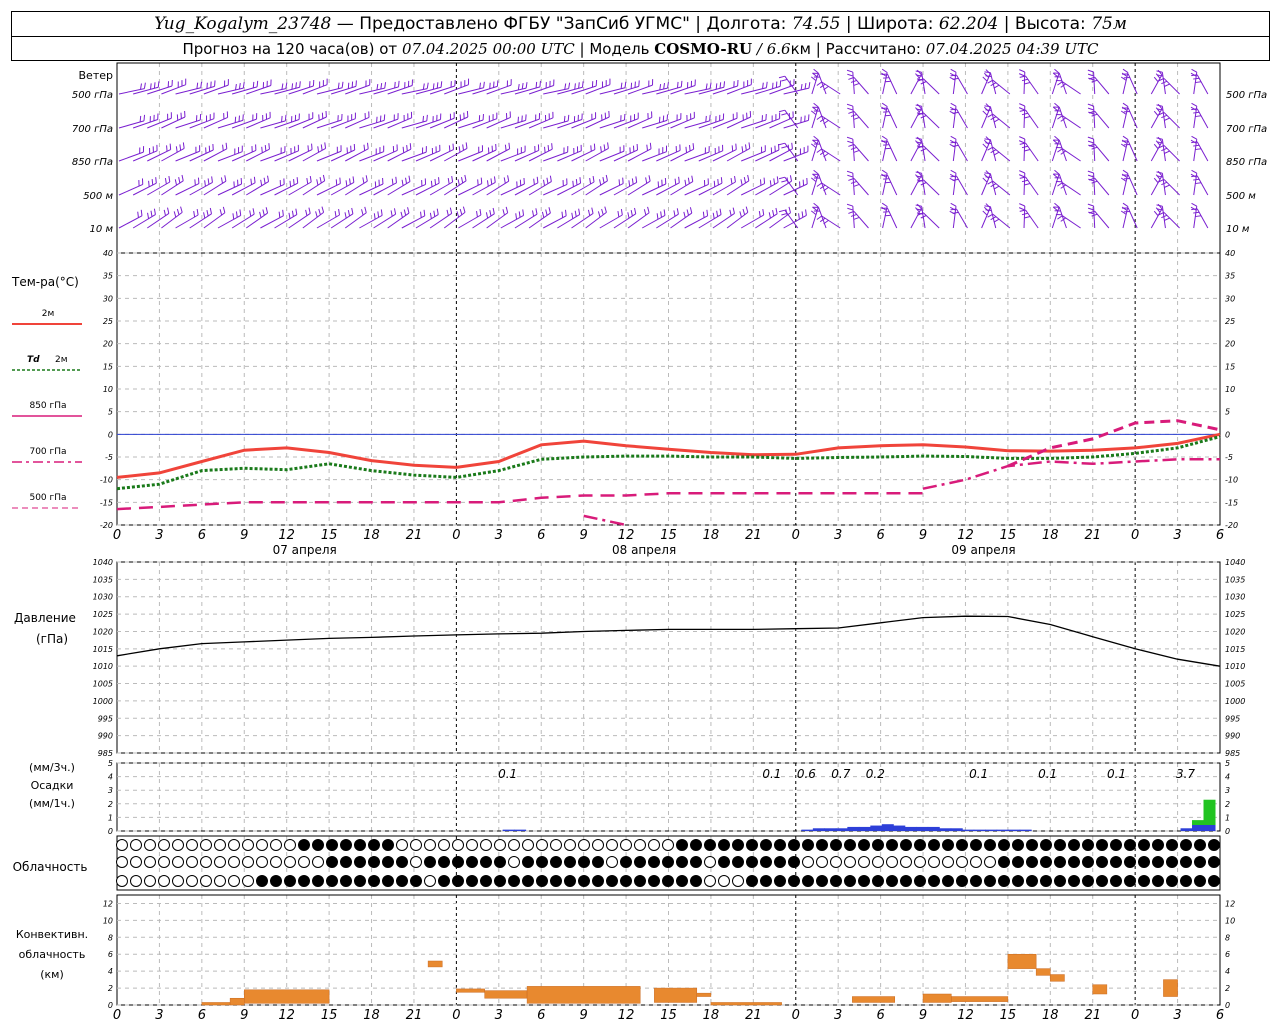 The image size is (1280, 1024). Describe the element at coordinates (499, 535) in the screenshot. I see `x-tick-temp: 3` at that location.